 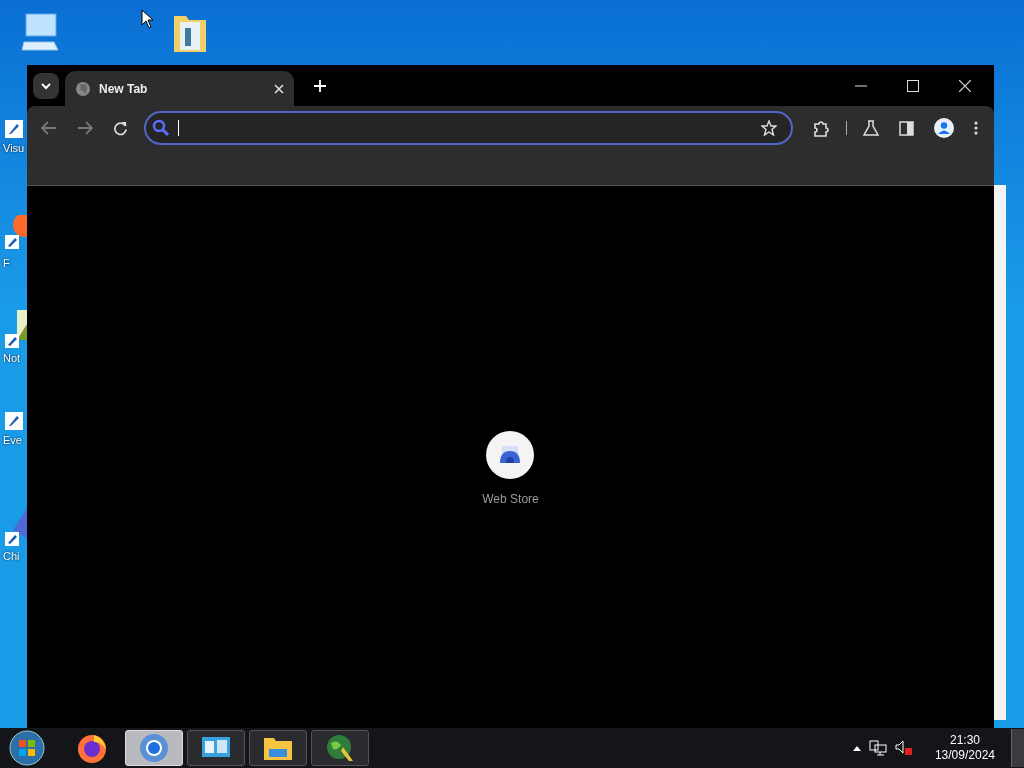 I want to click on app-shortcut-icon, so click(x=15, y=528).